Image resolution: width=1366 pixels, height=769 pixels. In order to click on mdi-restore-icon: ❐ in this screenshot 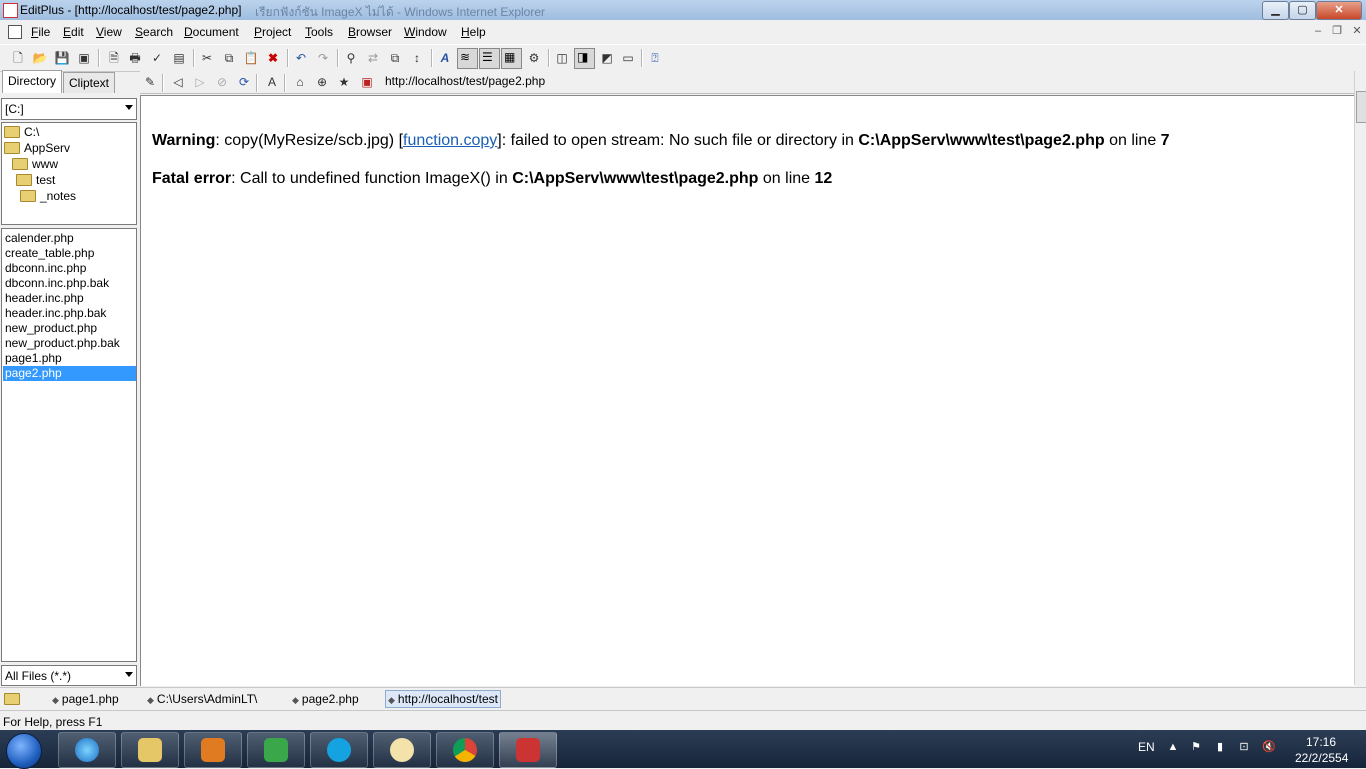, I will do `click(1337, 31)`.